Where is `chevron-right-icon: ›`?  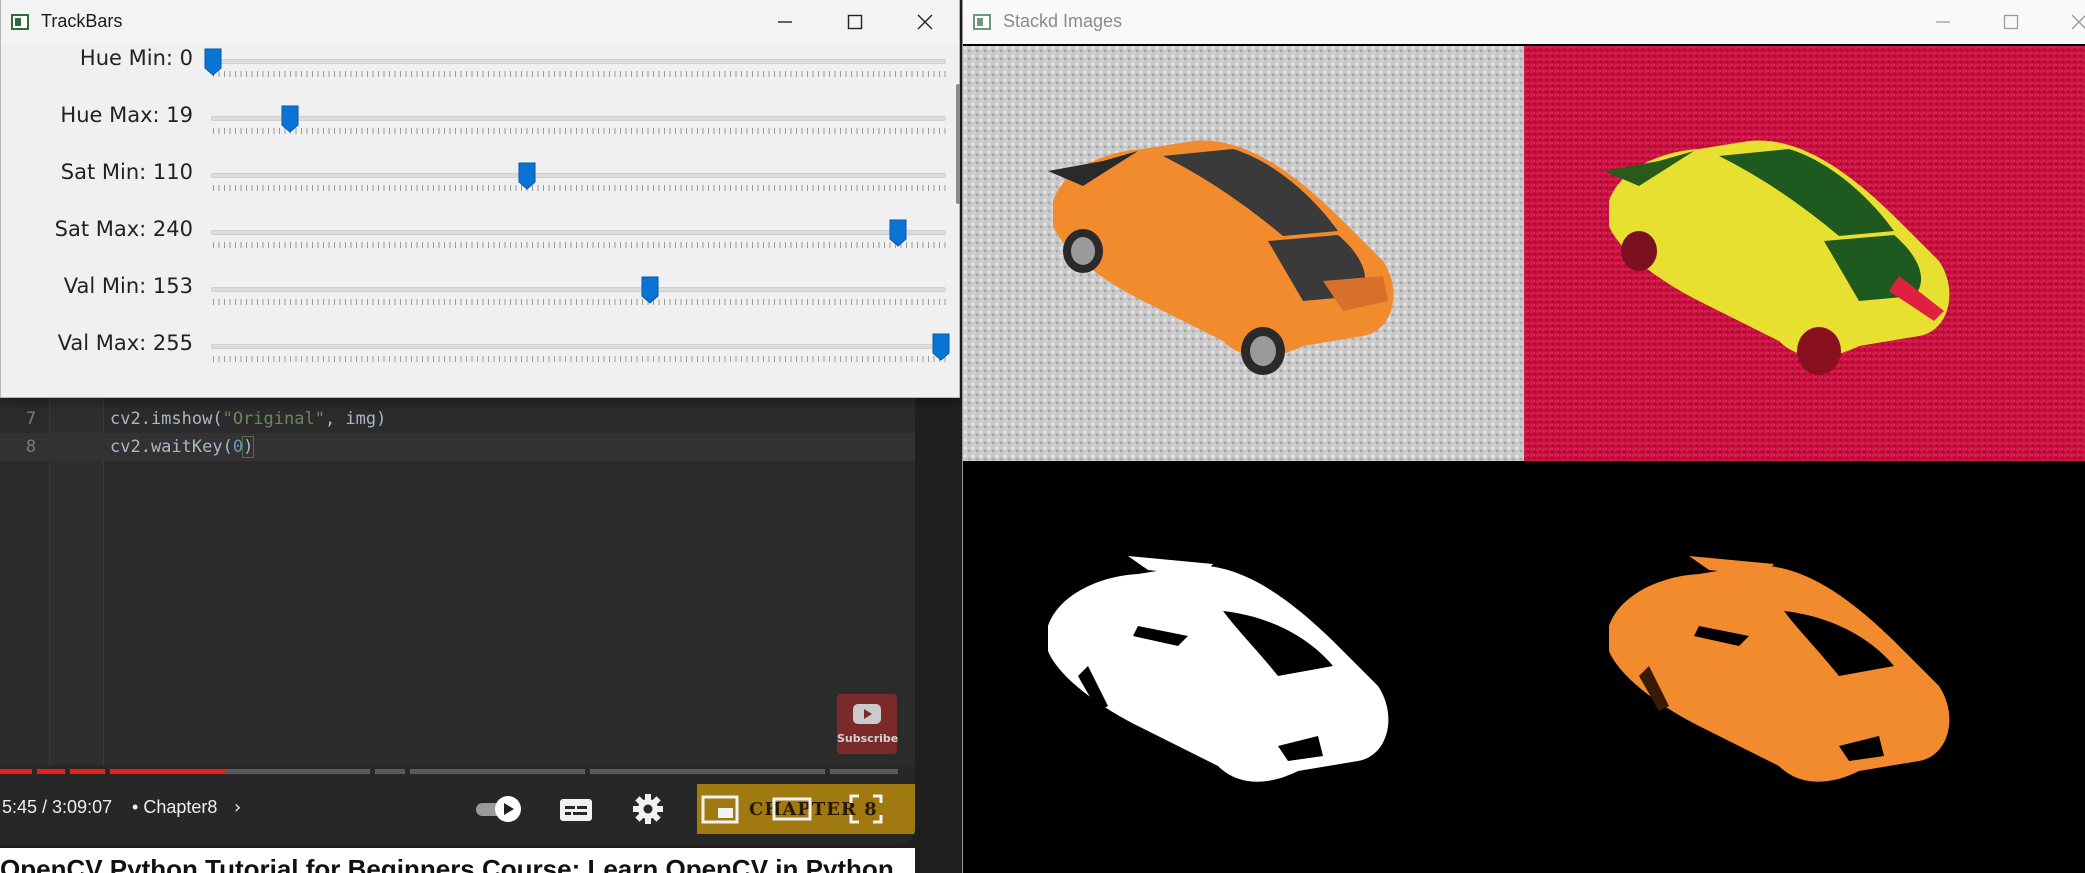
chevron-right-icon: › is located at coordinates (238, 807).